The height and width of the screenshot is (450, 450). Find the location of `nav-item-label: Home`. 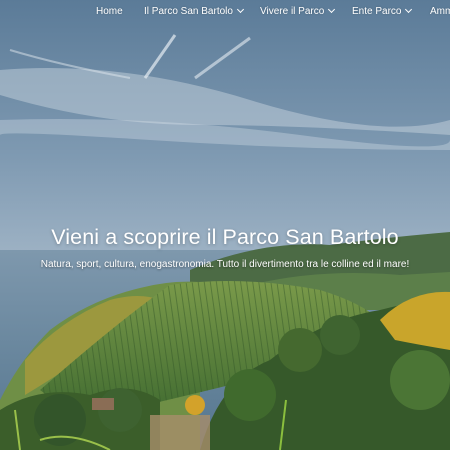

nav-item-label: Home is located at coordinates (109, 11).